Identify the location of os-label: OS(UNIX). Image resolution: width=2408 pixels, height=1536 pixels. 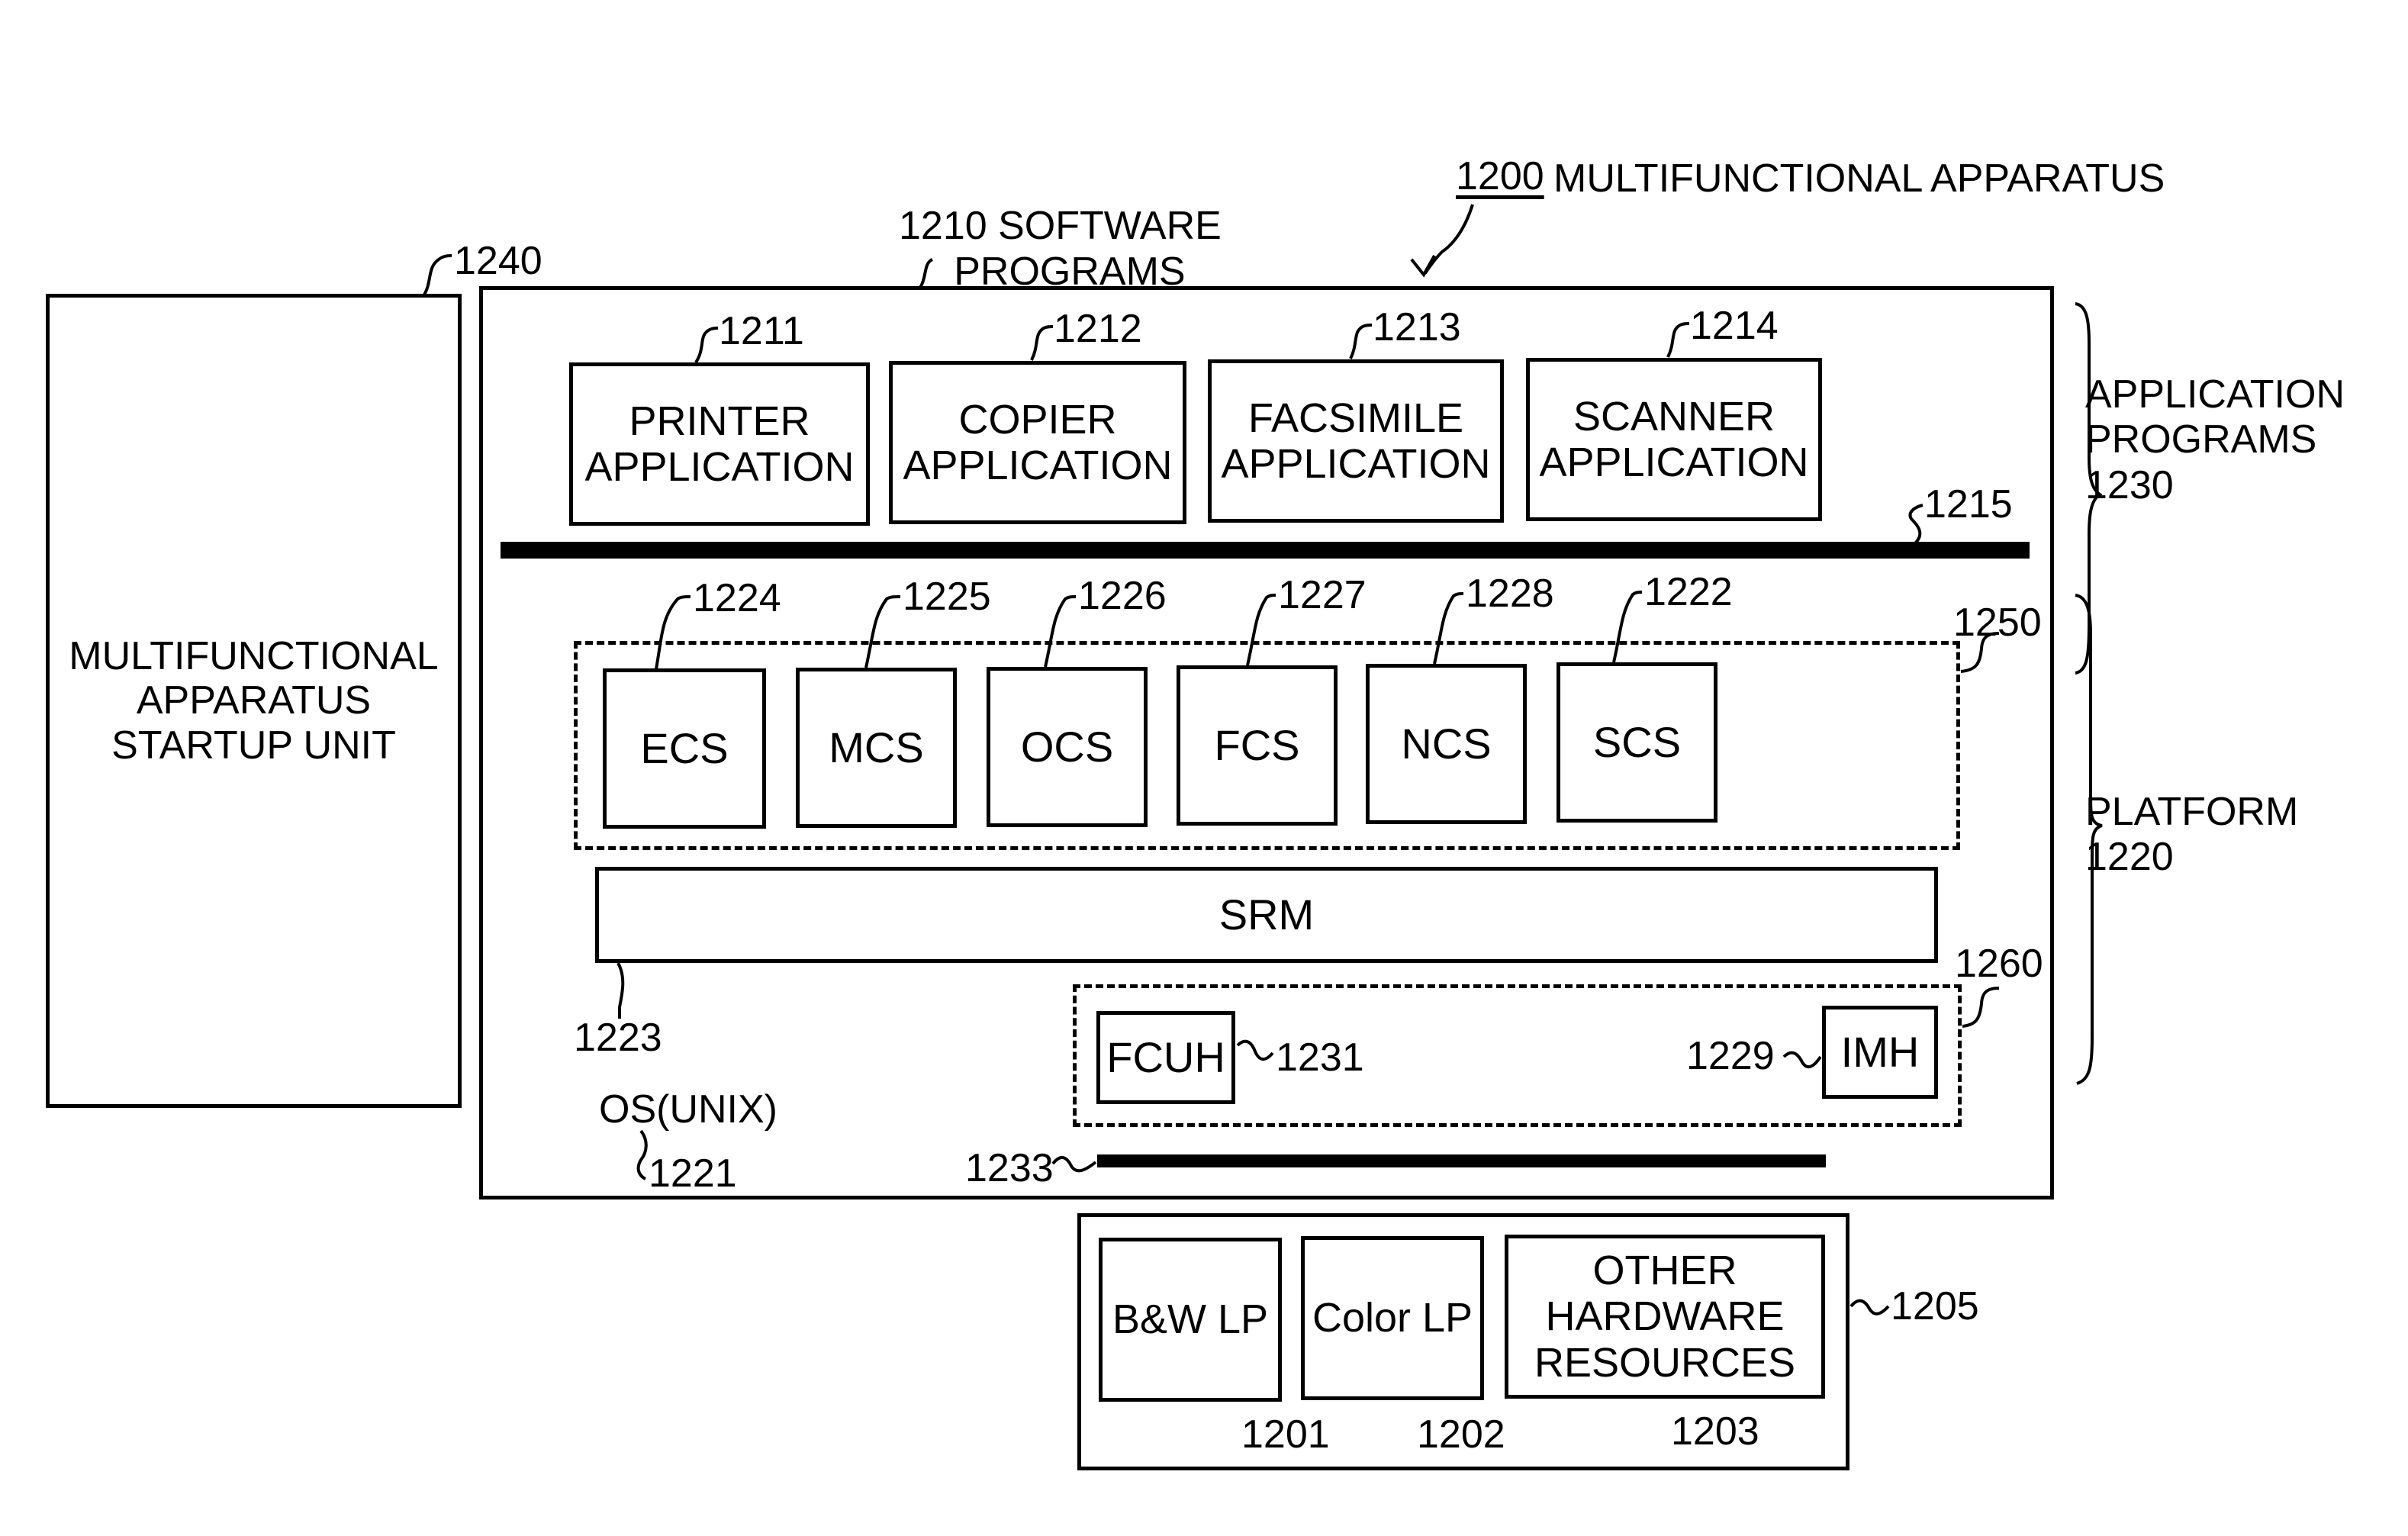
(688, 1109).